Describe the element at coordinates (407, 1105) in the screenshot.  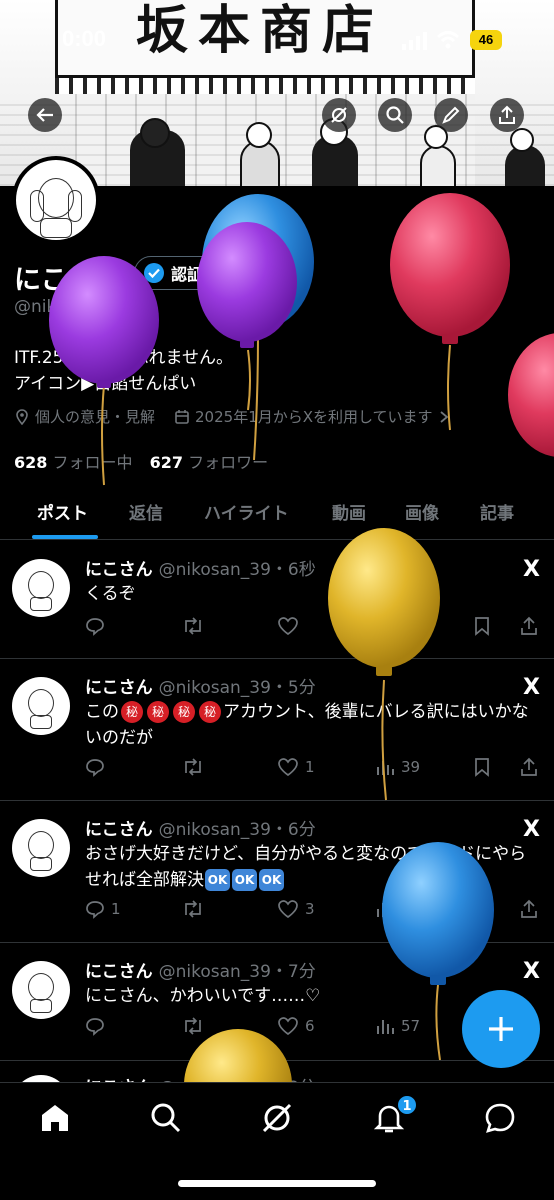
I see `notifications-badge: 1` at that location.